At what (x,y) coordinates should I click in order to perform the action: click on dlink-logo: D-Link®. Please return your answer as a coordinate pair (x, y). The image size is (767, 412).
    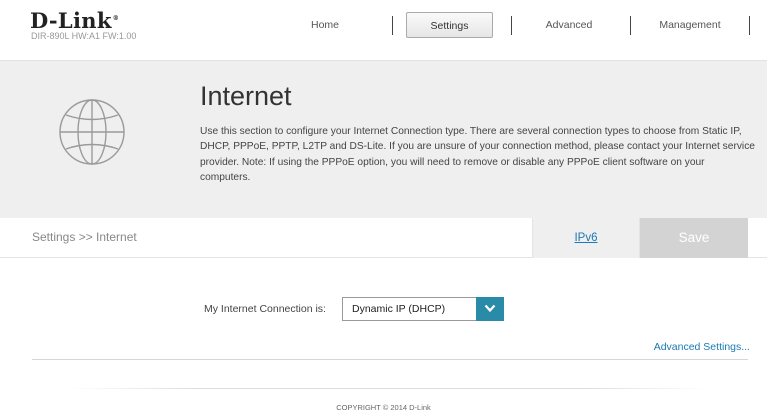
    Looking at the image, I should click on (74, 20).